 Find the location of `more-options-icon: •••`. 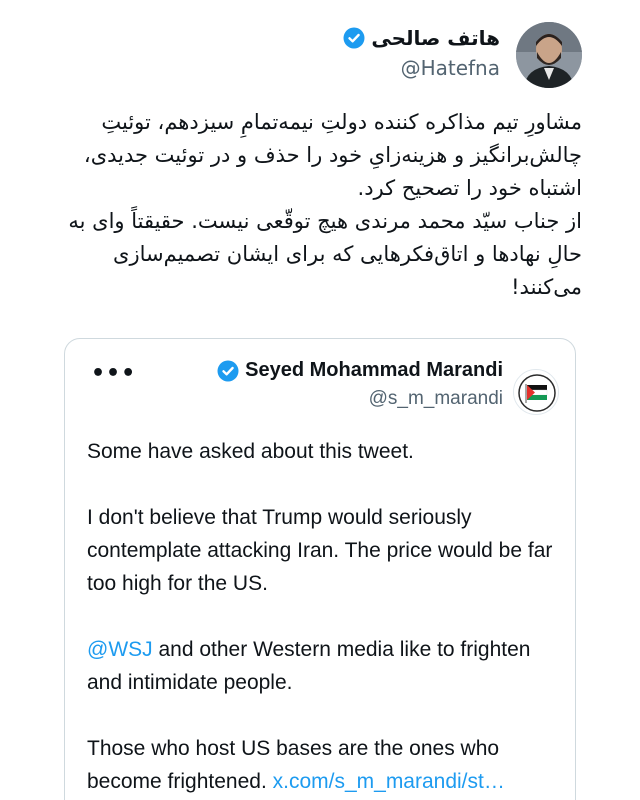

more-options-icon: ••• is located at coordinates (113, 374).